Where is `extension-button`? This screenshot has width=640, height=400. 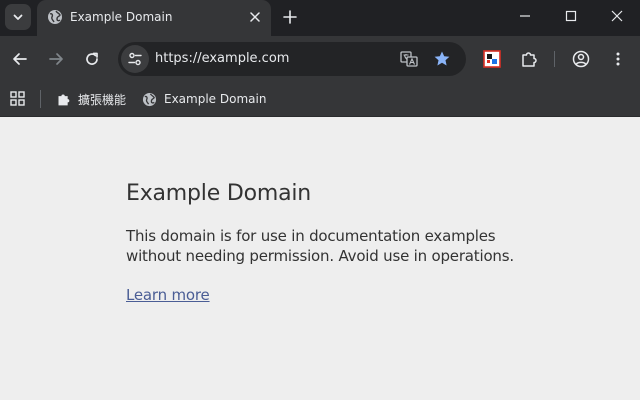 extension-button is located at coordinates (492, 59).